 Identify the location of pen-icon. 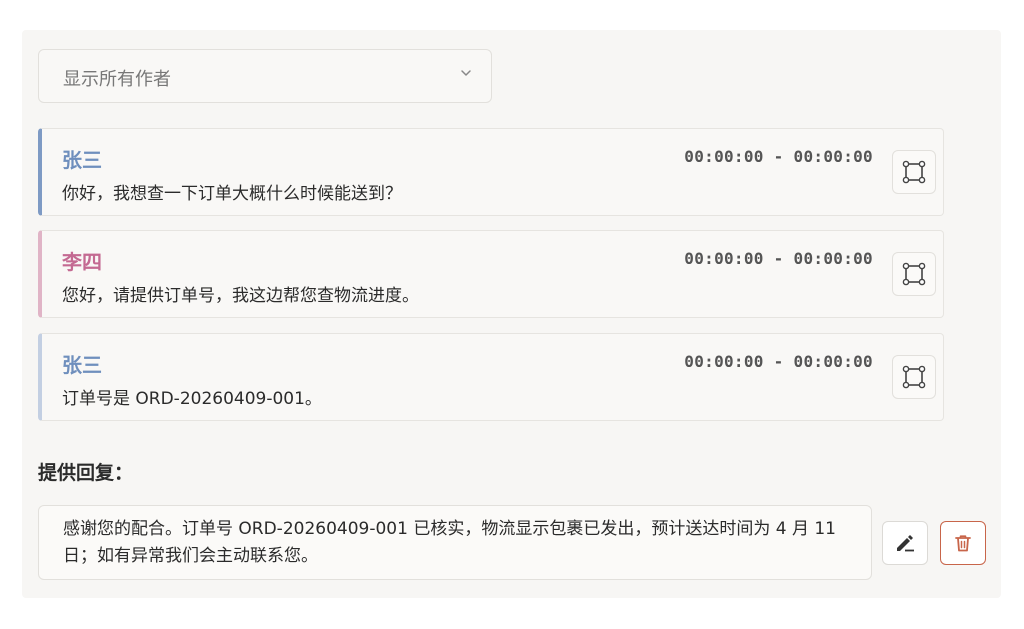
(905, 543).